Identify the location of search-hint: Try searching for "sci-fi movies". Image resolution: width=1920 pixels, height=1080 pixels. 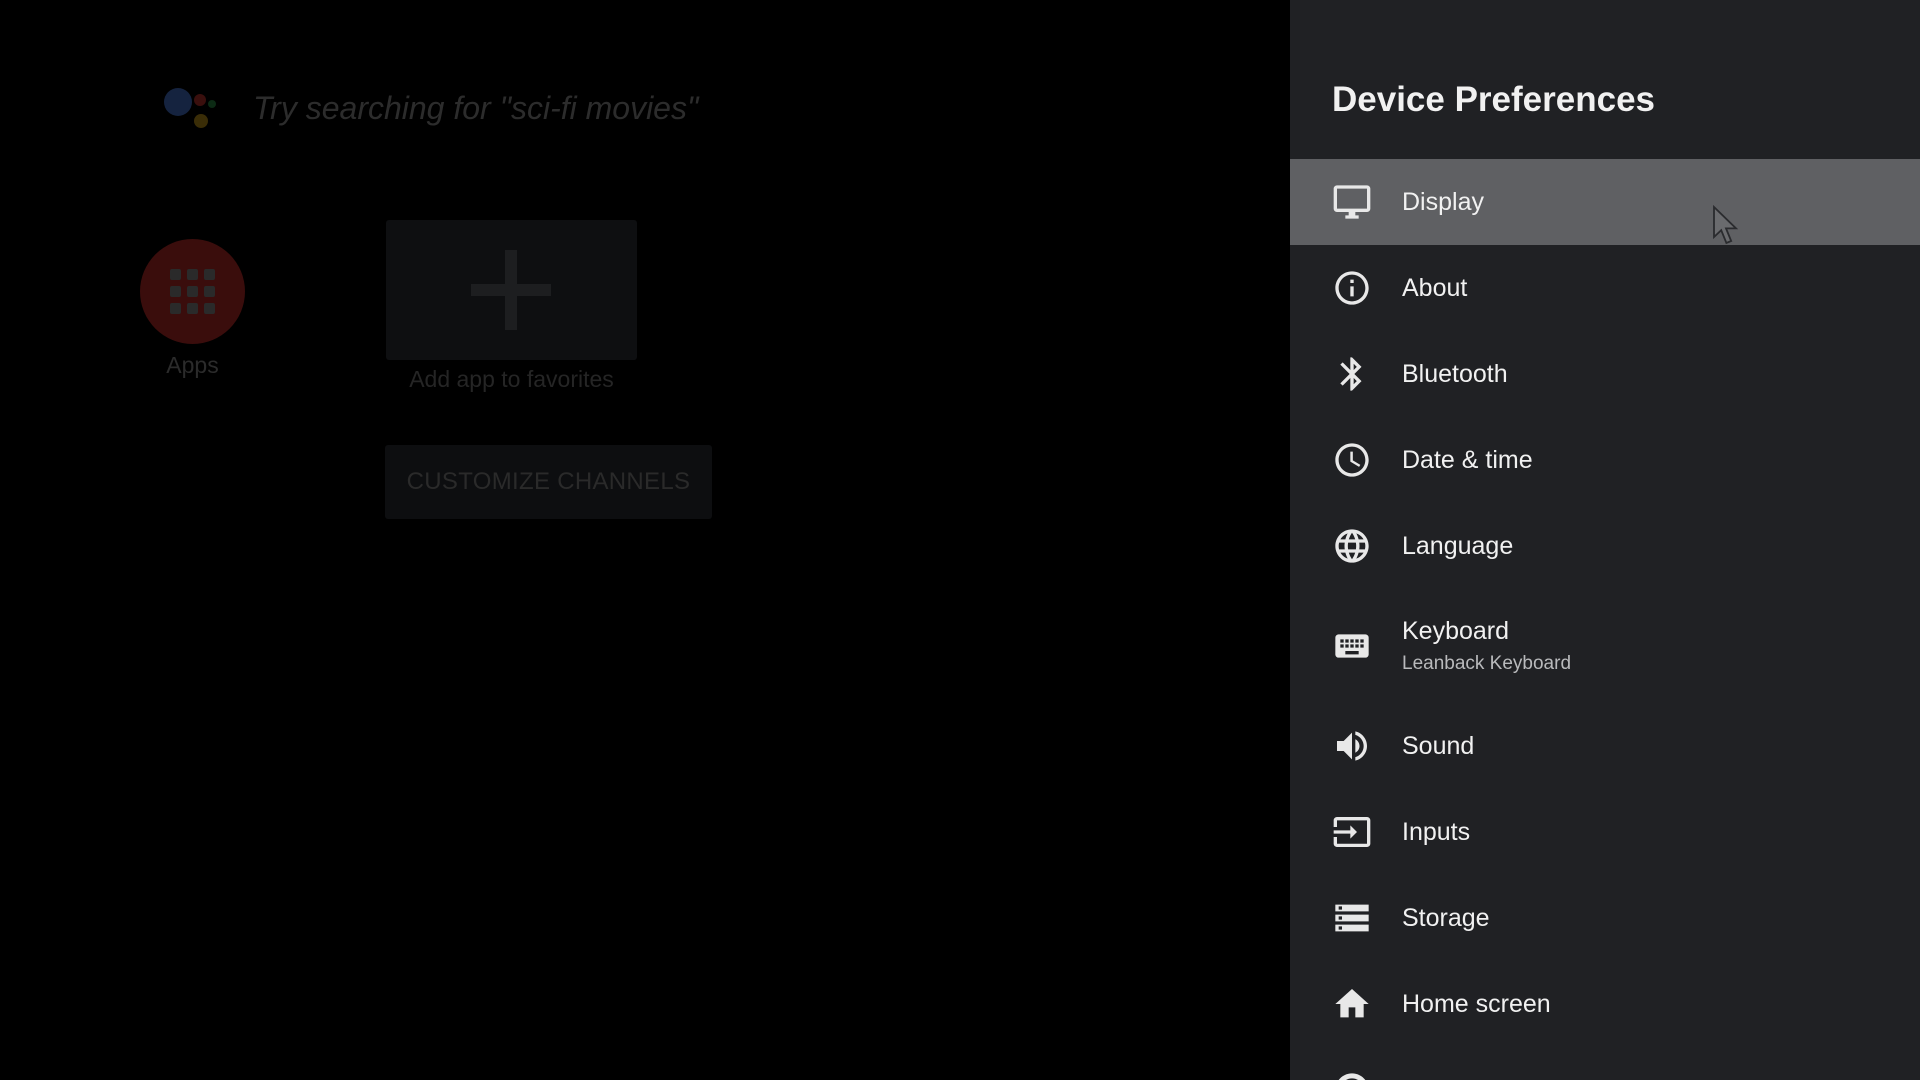
(475, 108).